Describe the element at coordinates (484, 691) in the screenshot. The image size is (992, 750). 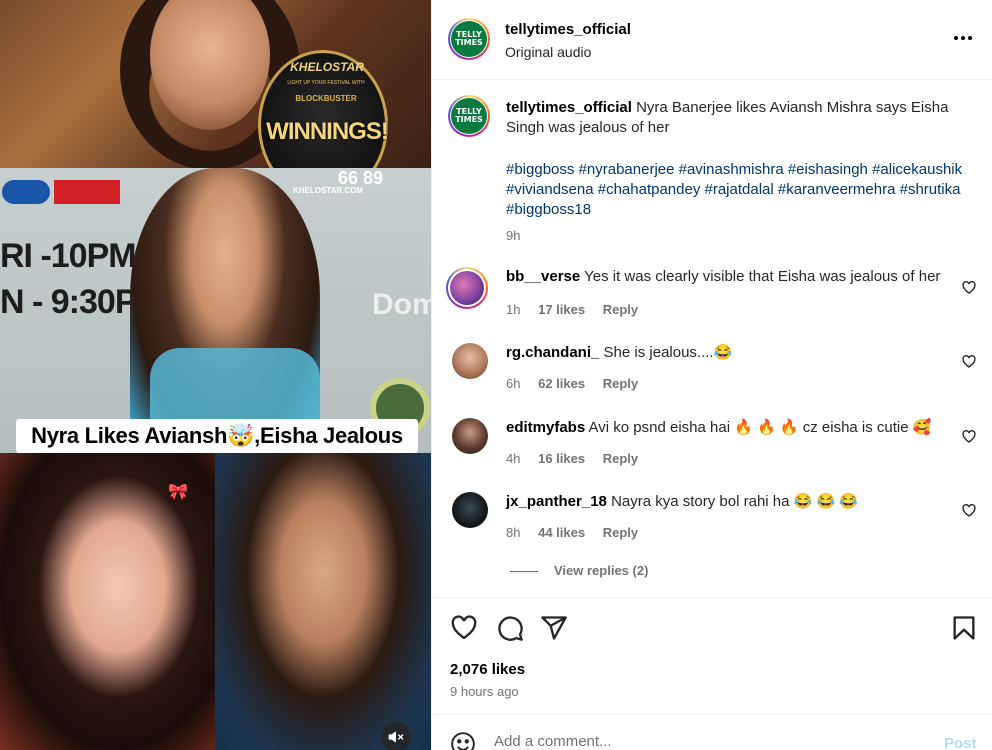
I see `post-time: 9 hours ago` at that location.